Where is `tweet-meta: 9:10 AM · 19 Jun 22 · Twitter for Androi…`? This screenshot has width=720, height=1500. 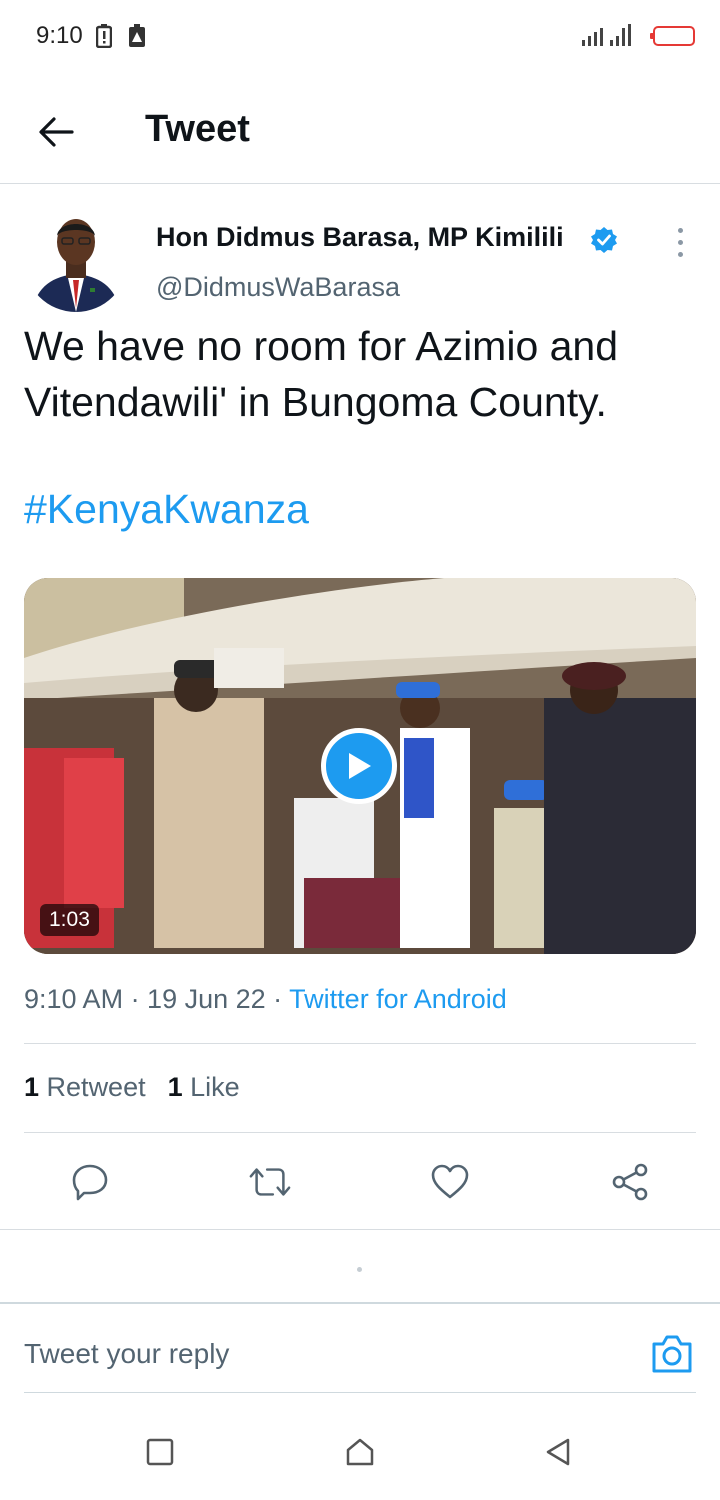 tweet-meta: 9:10 AM · 19 Jun 22 · Twitter for Androi… is located at coordinates (265, 999).